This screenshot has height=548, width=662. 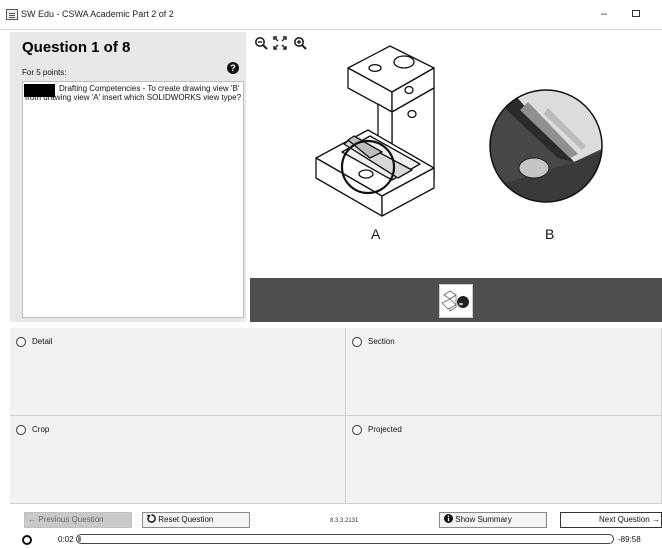 What do you see at coordinates (97, 14) in the screenshot?
I see `window-title: SW Edu - CSWA Academic Part 2 of 2` at bounding box center [97, 14].